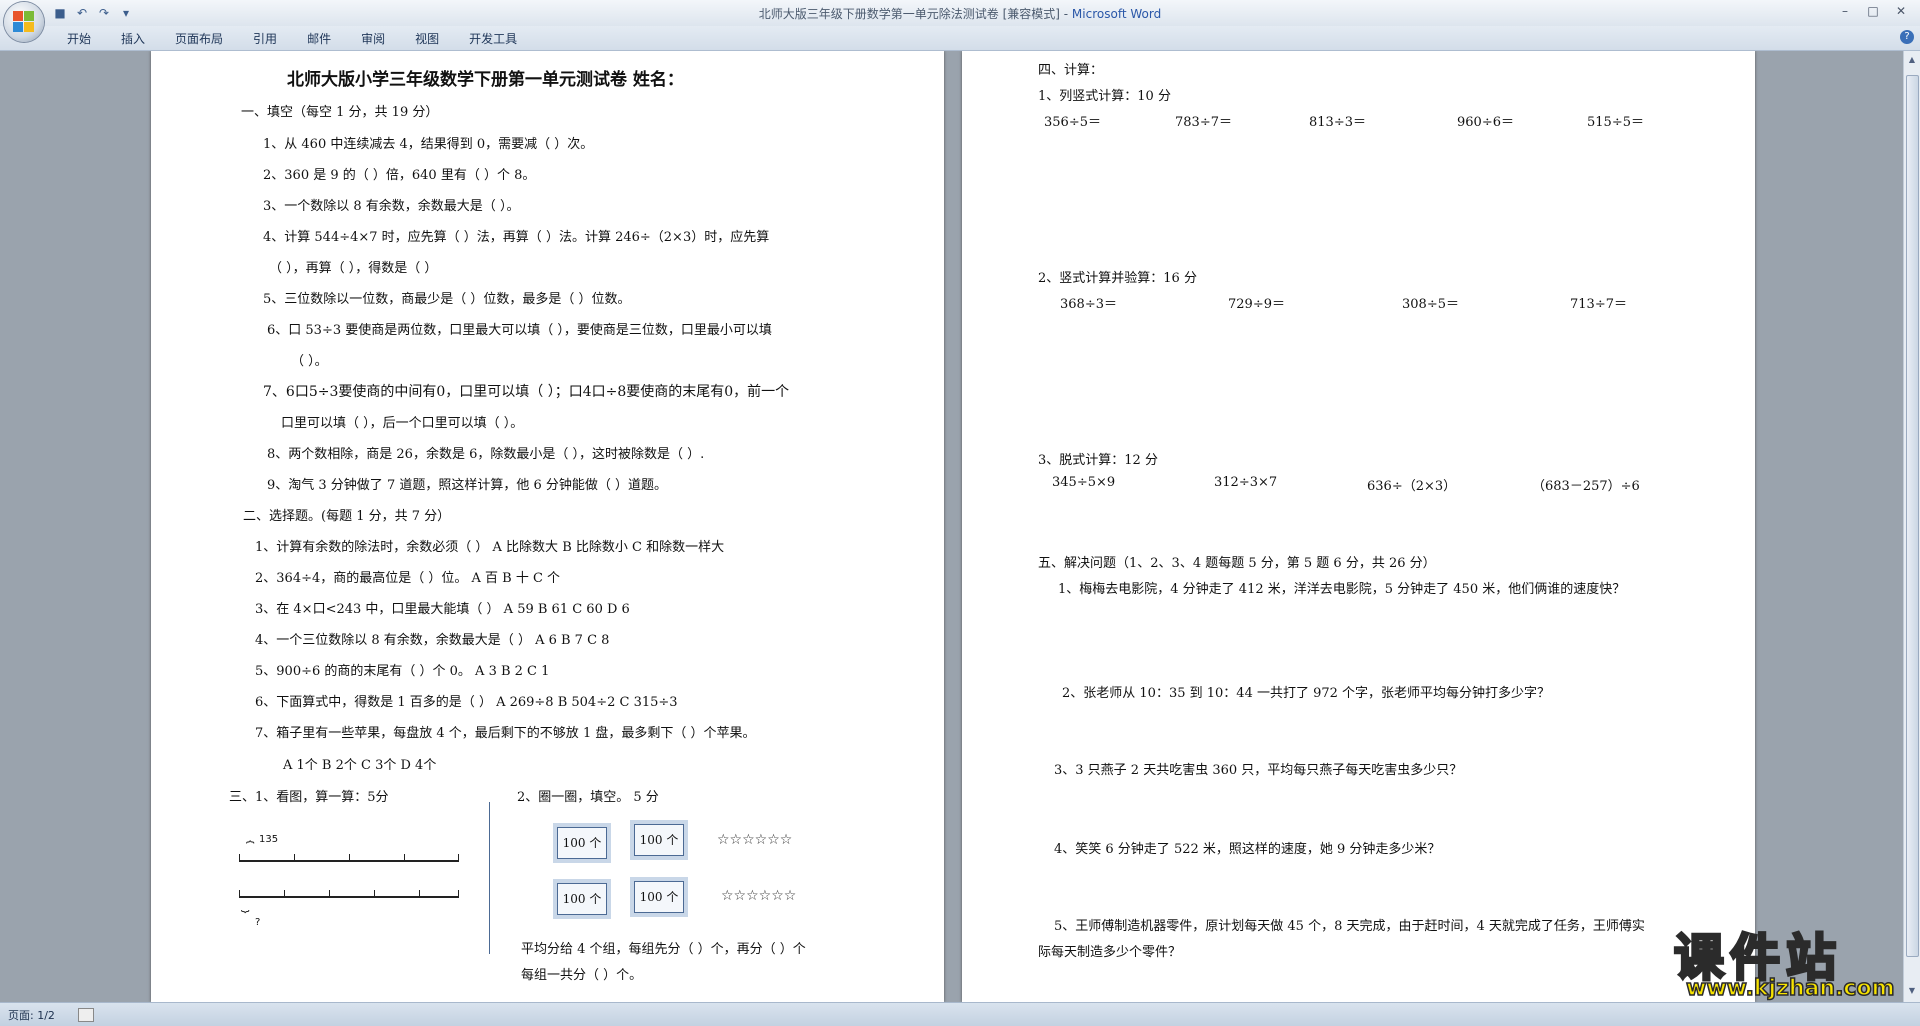 Image resolution: width=1920 pixels, height=1026 pixels. I want to click on calc-960: 960÷6＝, so click(1485, 122).